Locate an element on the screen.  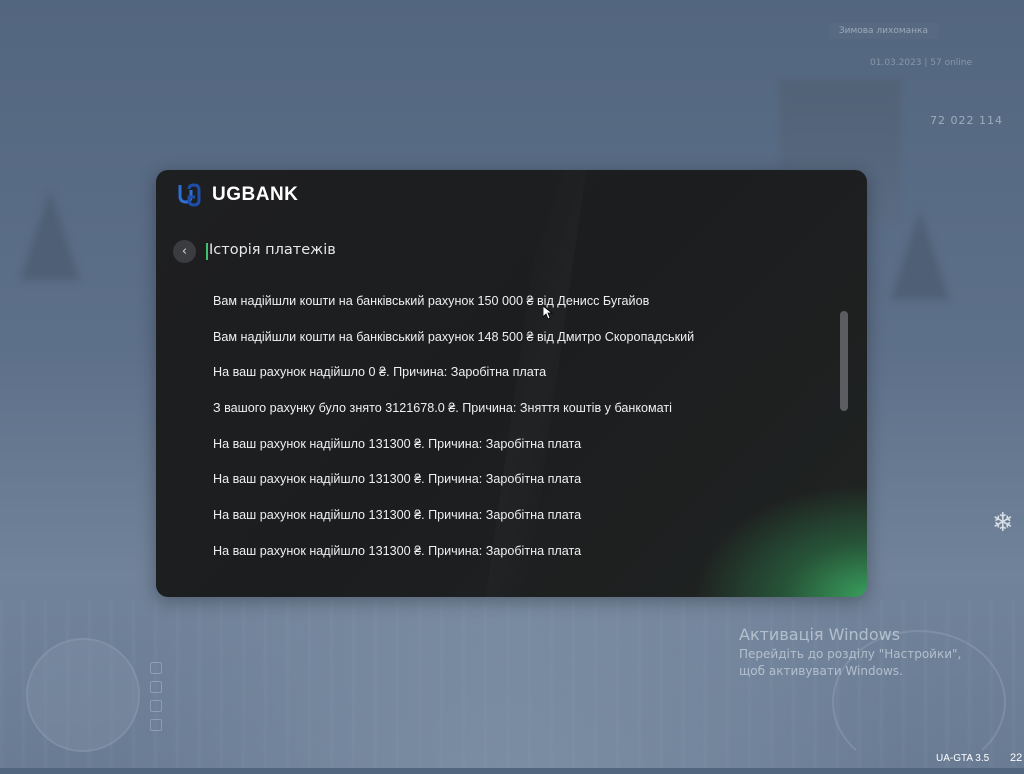
page-title-text: Історія платежів is located at coordinates (272, 250).